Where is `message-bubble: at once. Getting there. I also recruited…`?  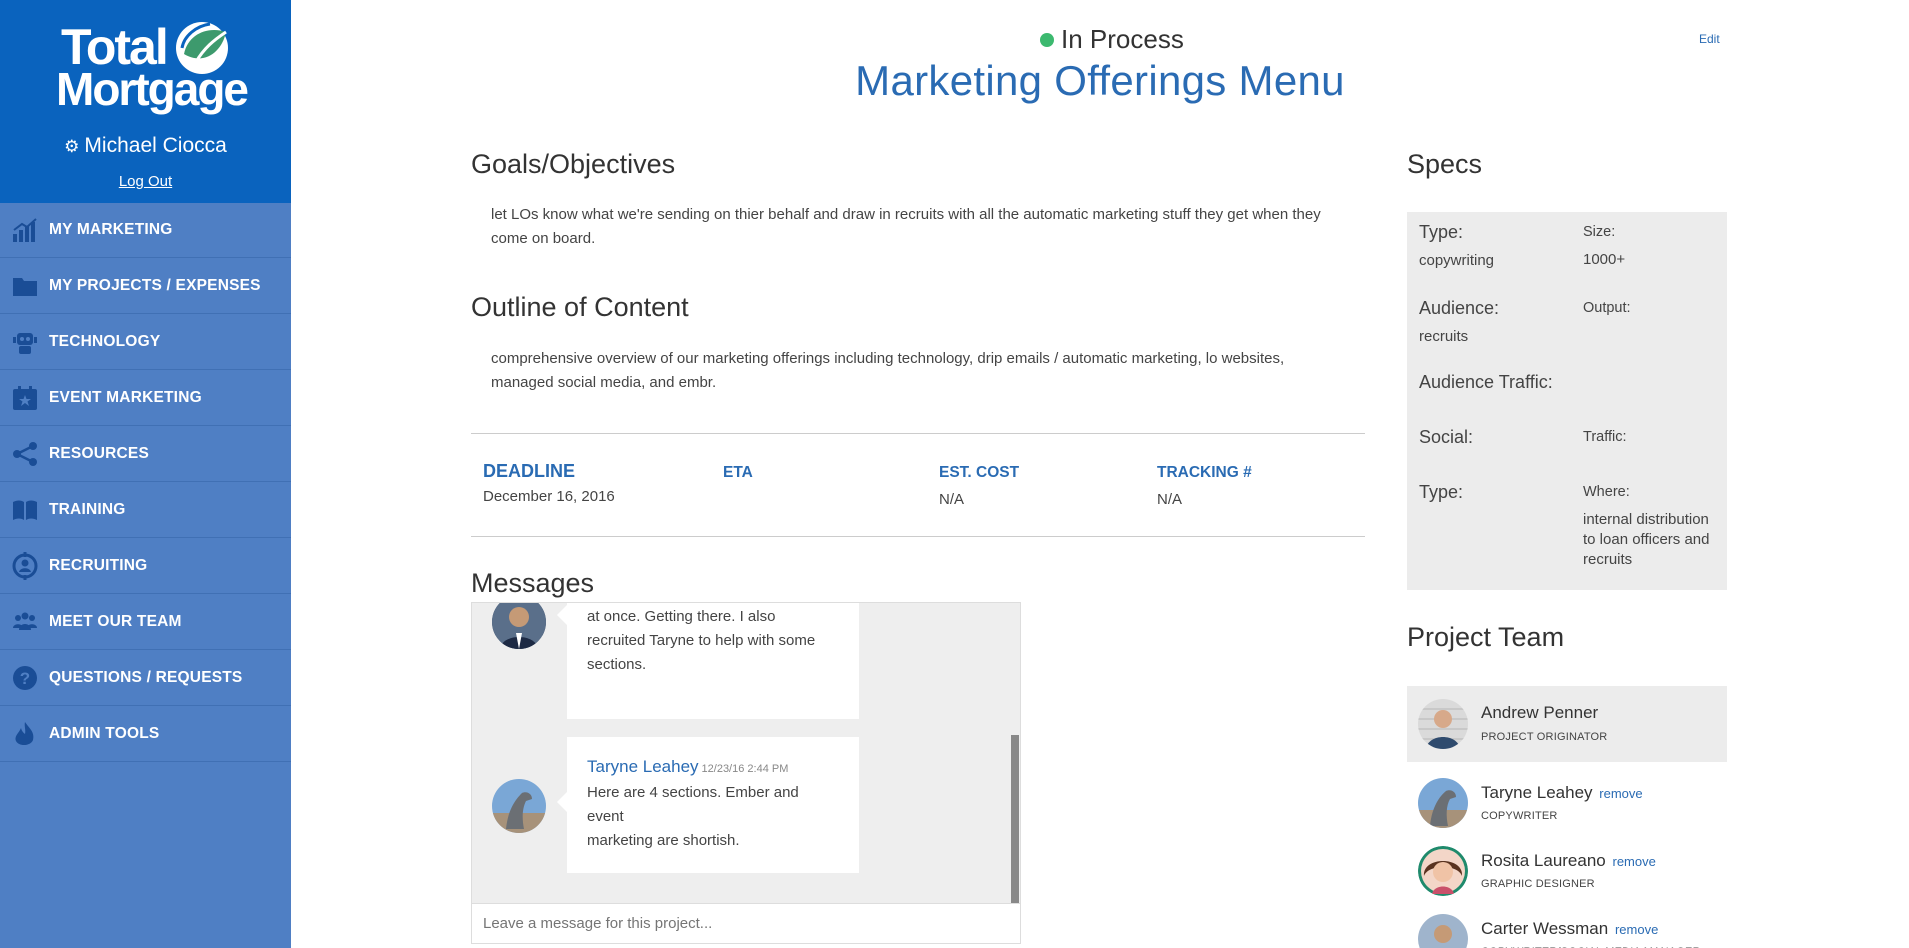
message-bubble: at once. Getting there. I also recruited… is located at coordinates (708, 661).